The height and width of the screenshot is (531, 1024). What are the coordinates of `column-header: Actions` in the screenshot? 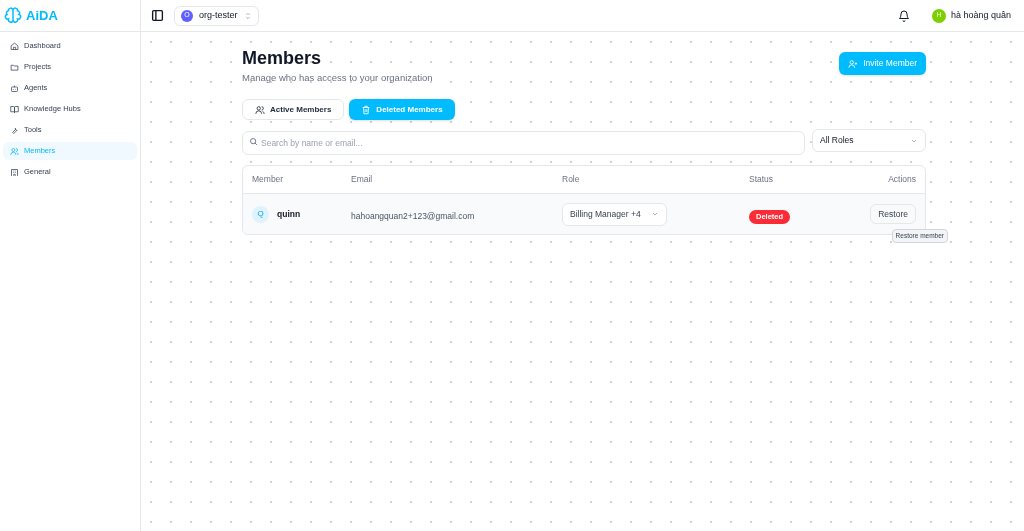 It's located at (902, 179).